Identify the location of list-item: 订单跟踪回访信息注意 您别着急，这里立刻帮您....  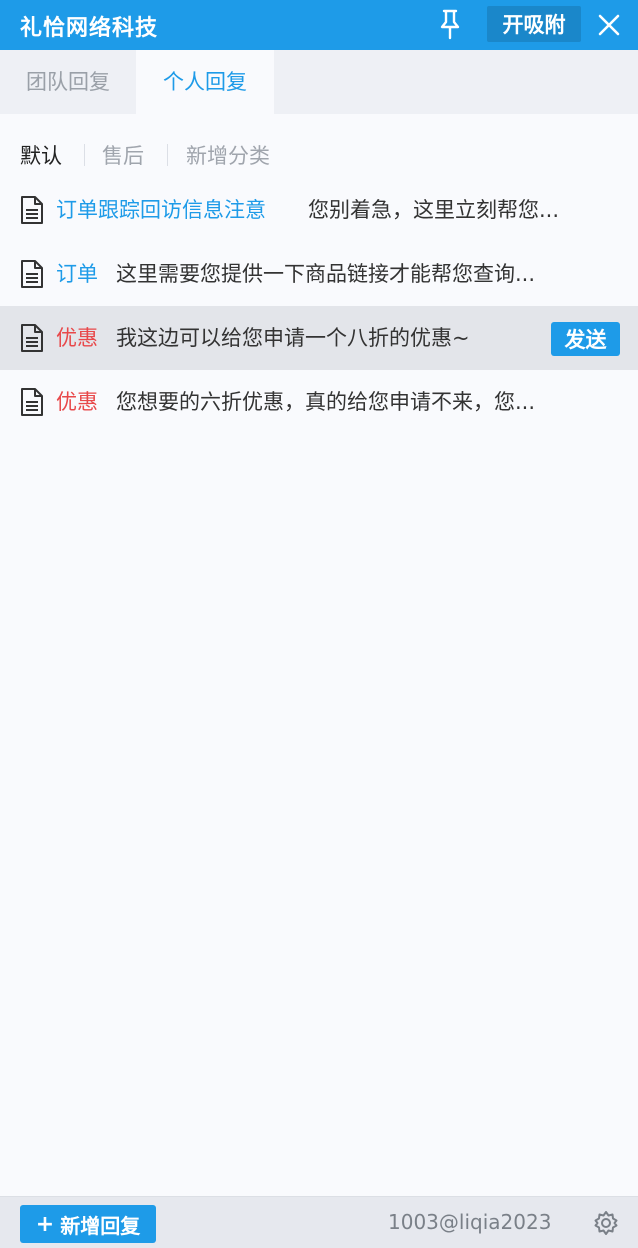
(319, 210).